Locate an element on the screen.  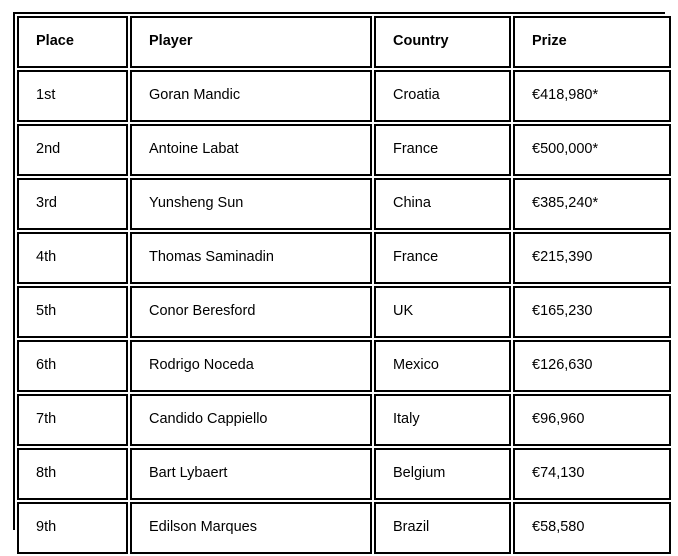
cell-place: 6th is located at coordinates (72, 366).